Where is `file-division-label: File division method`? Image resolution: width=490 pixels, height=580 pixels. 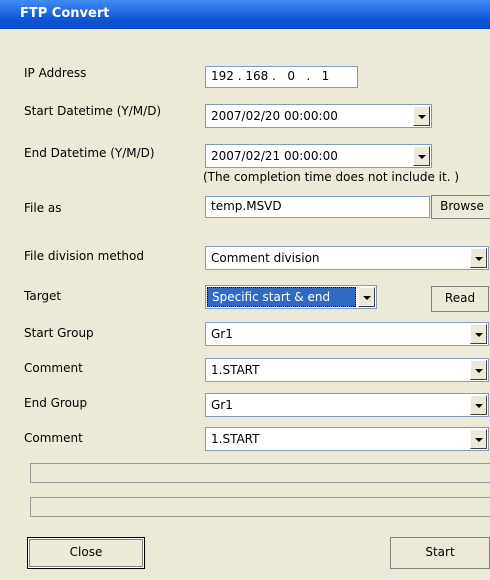
file-division-label: File division method is located at coordinates (84, 256).